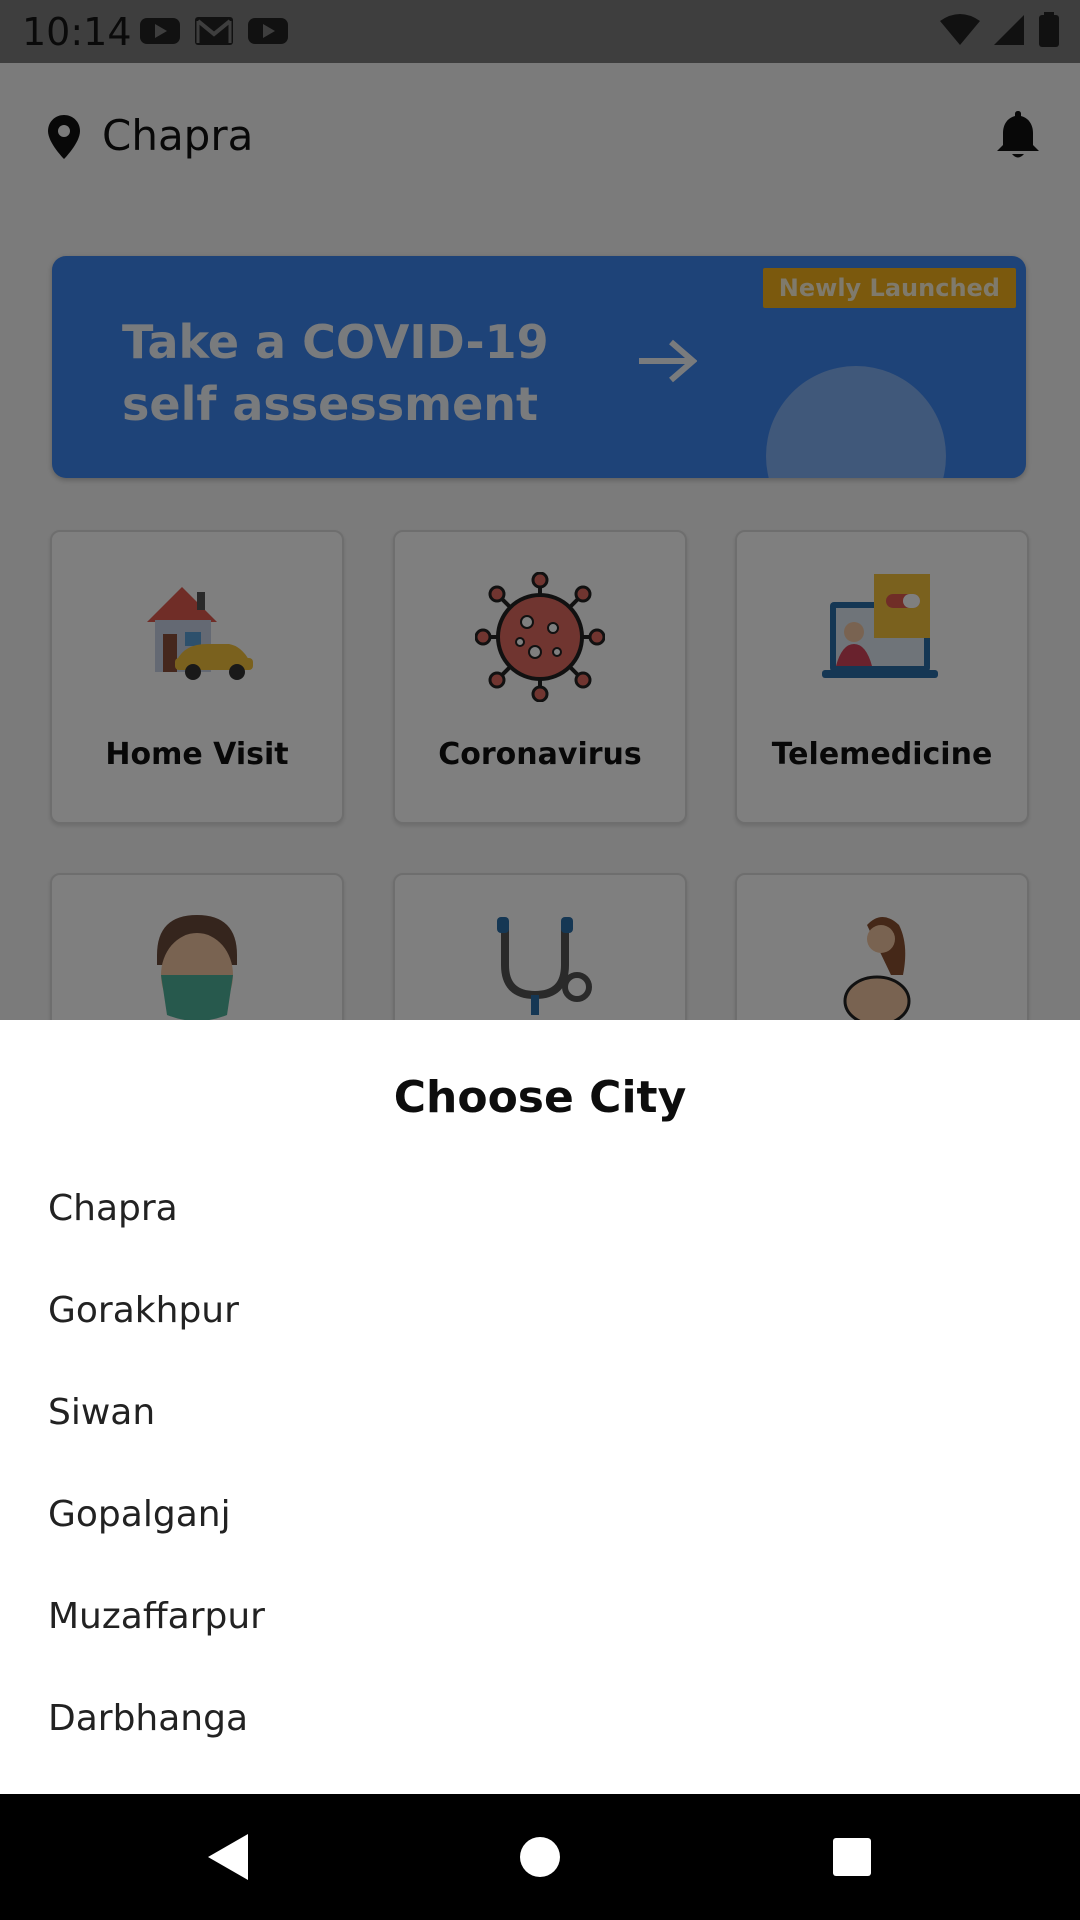 The height and width of the screenshot is (1920, 1080). What do you see at coordinates (852, 1859) in the screenshot?
I see `recents-icon` at bounding box center [852, 1859].